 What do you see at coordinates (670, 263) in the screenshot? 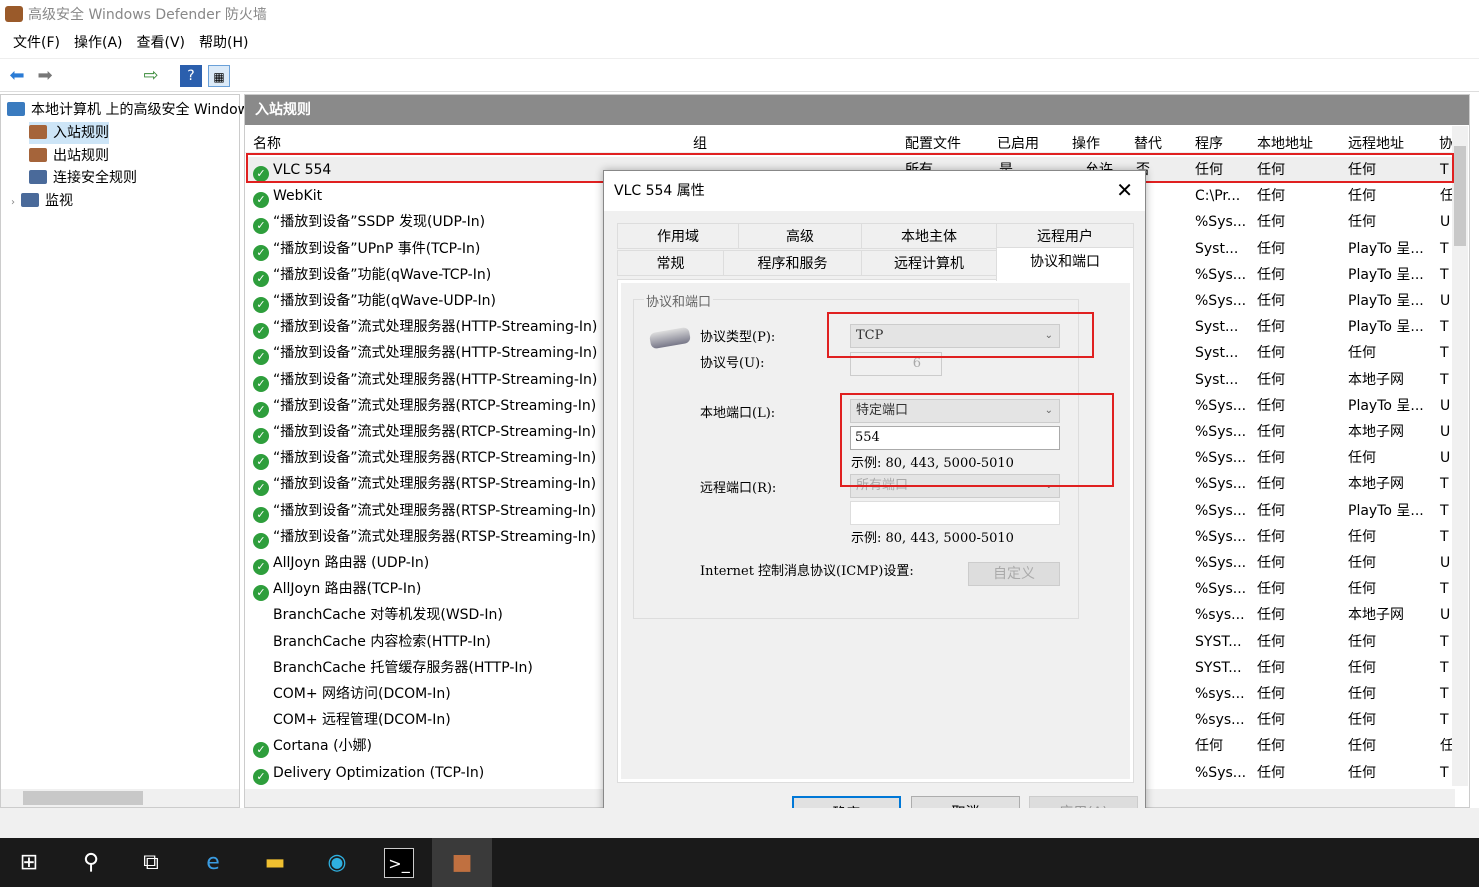
I see `tab-general: 常规` at bounding box center [670, 263].